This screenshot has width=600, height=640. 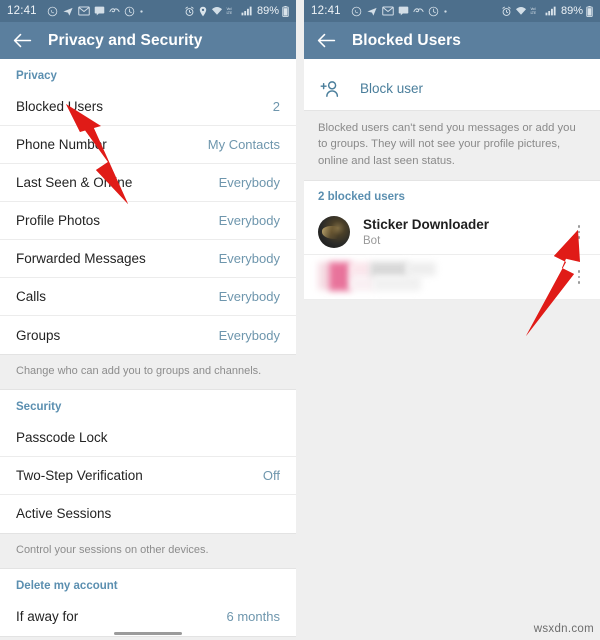 What do you see at coordinates (148, 437) in the screenshot?
I see `setting-row-passcode-lock: Passcode Lock` at bounding box center [148, 437].